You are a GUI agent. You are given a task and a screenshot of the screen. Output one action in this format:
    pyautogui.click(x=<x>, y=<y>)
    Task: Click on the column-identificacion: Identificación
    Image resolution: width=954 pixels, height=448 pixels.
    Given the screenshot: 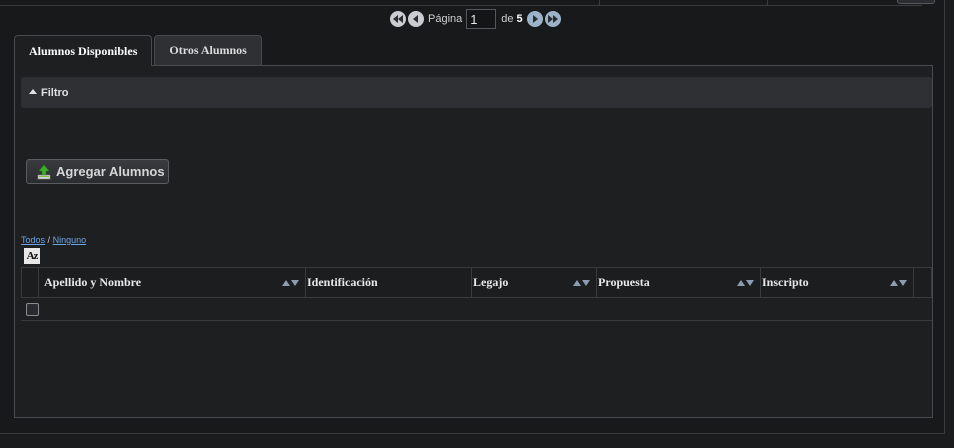 What is the action you would take?
    pyautogui.click(x=389, y=282)
    